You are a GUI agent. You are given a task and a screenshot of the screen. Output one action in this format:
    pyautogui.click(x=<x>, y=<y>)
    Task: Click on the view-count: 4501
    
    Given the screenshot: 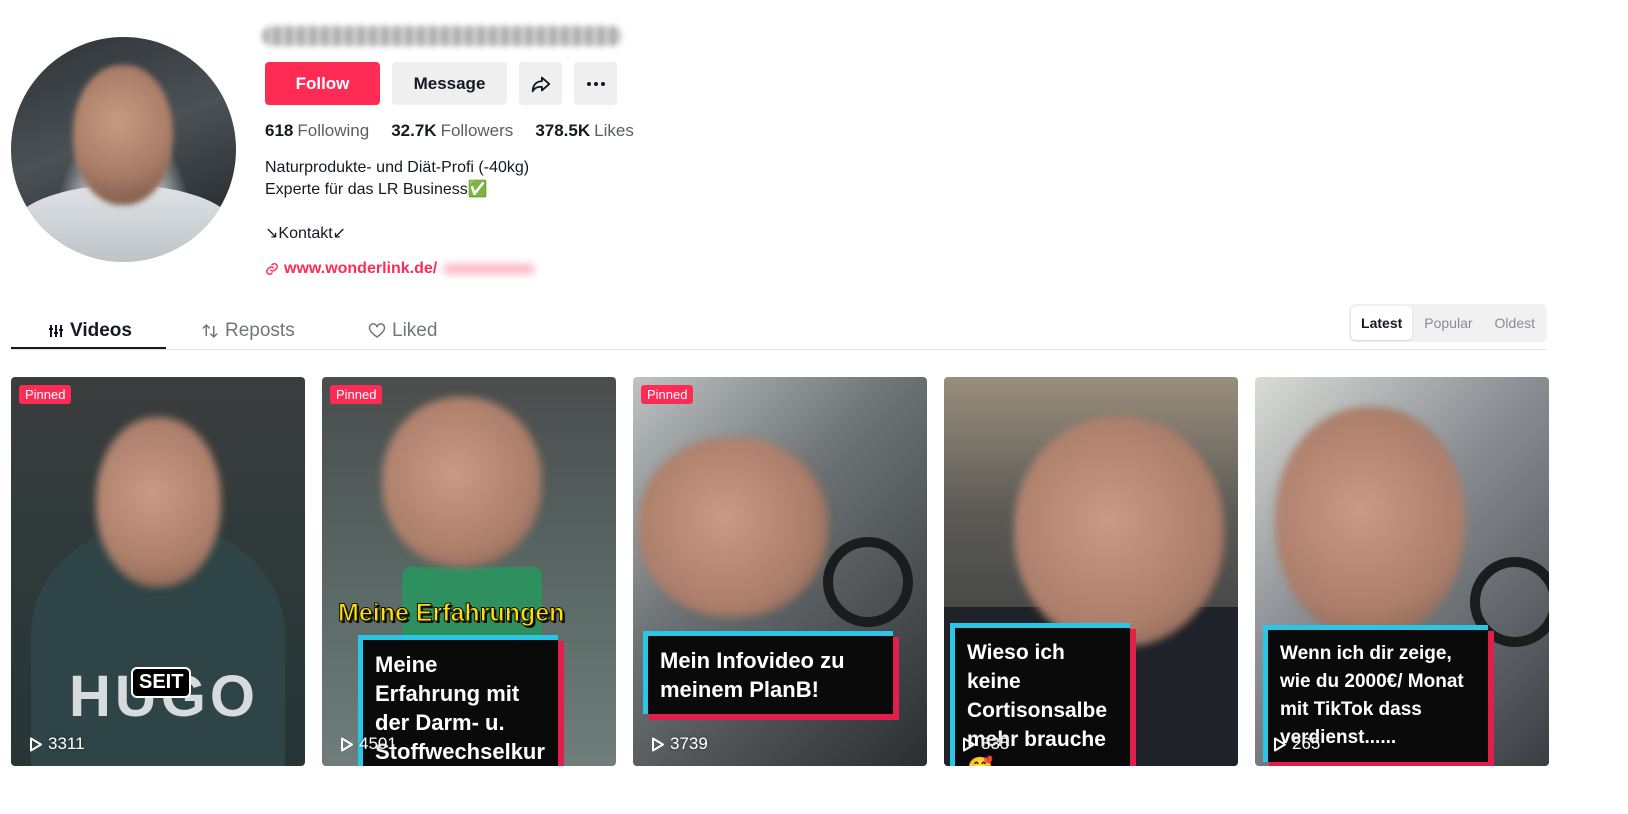 What is the action you would take?
    pyautogui.click(x=368, y=744)
    